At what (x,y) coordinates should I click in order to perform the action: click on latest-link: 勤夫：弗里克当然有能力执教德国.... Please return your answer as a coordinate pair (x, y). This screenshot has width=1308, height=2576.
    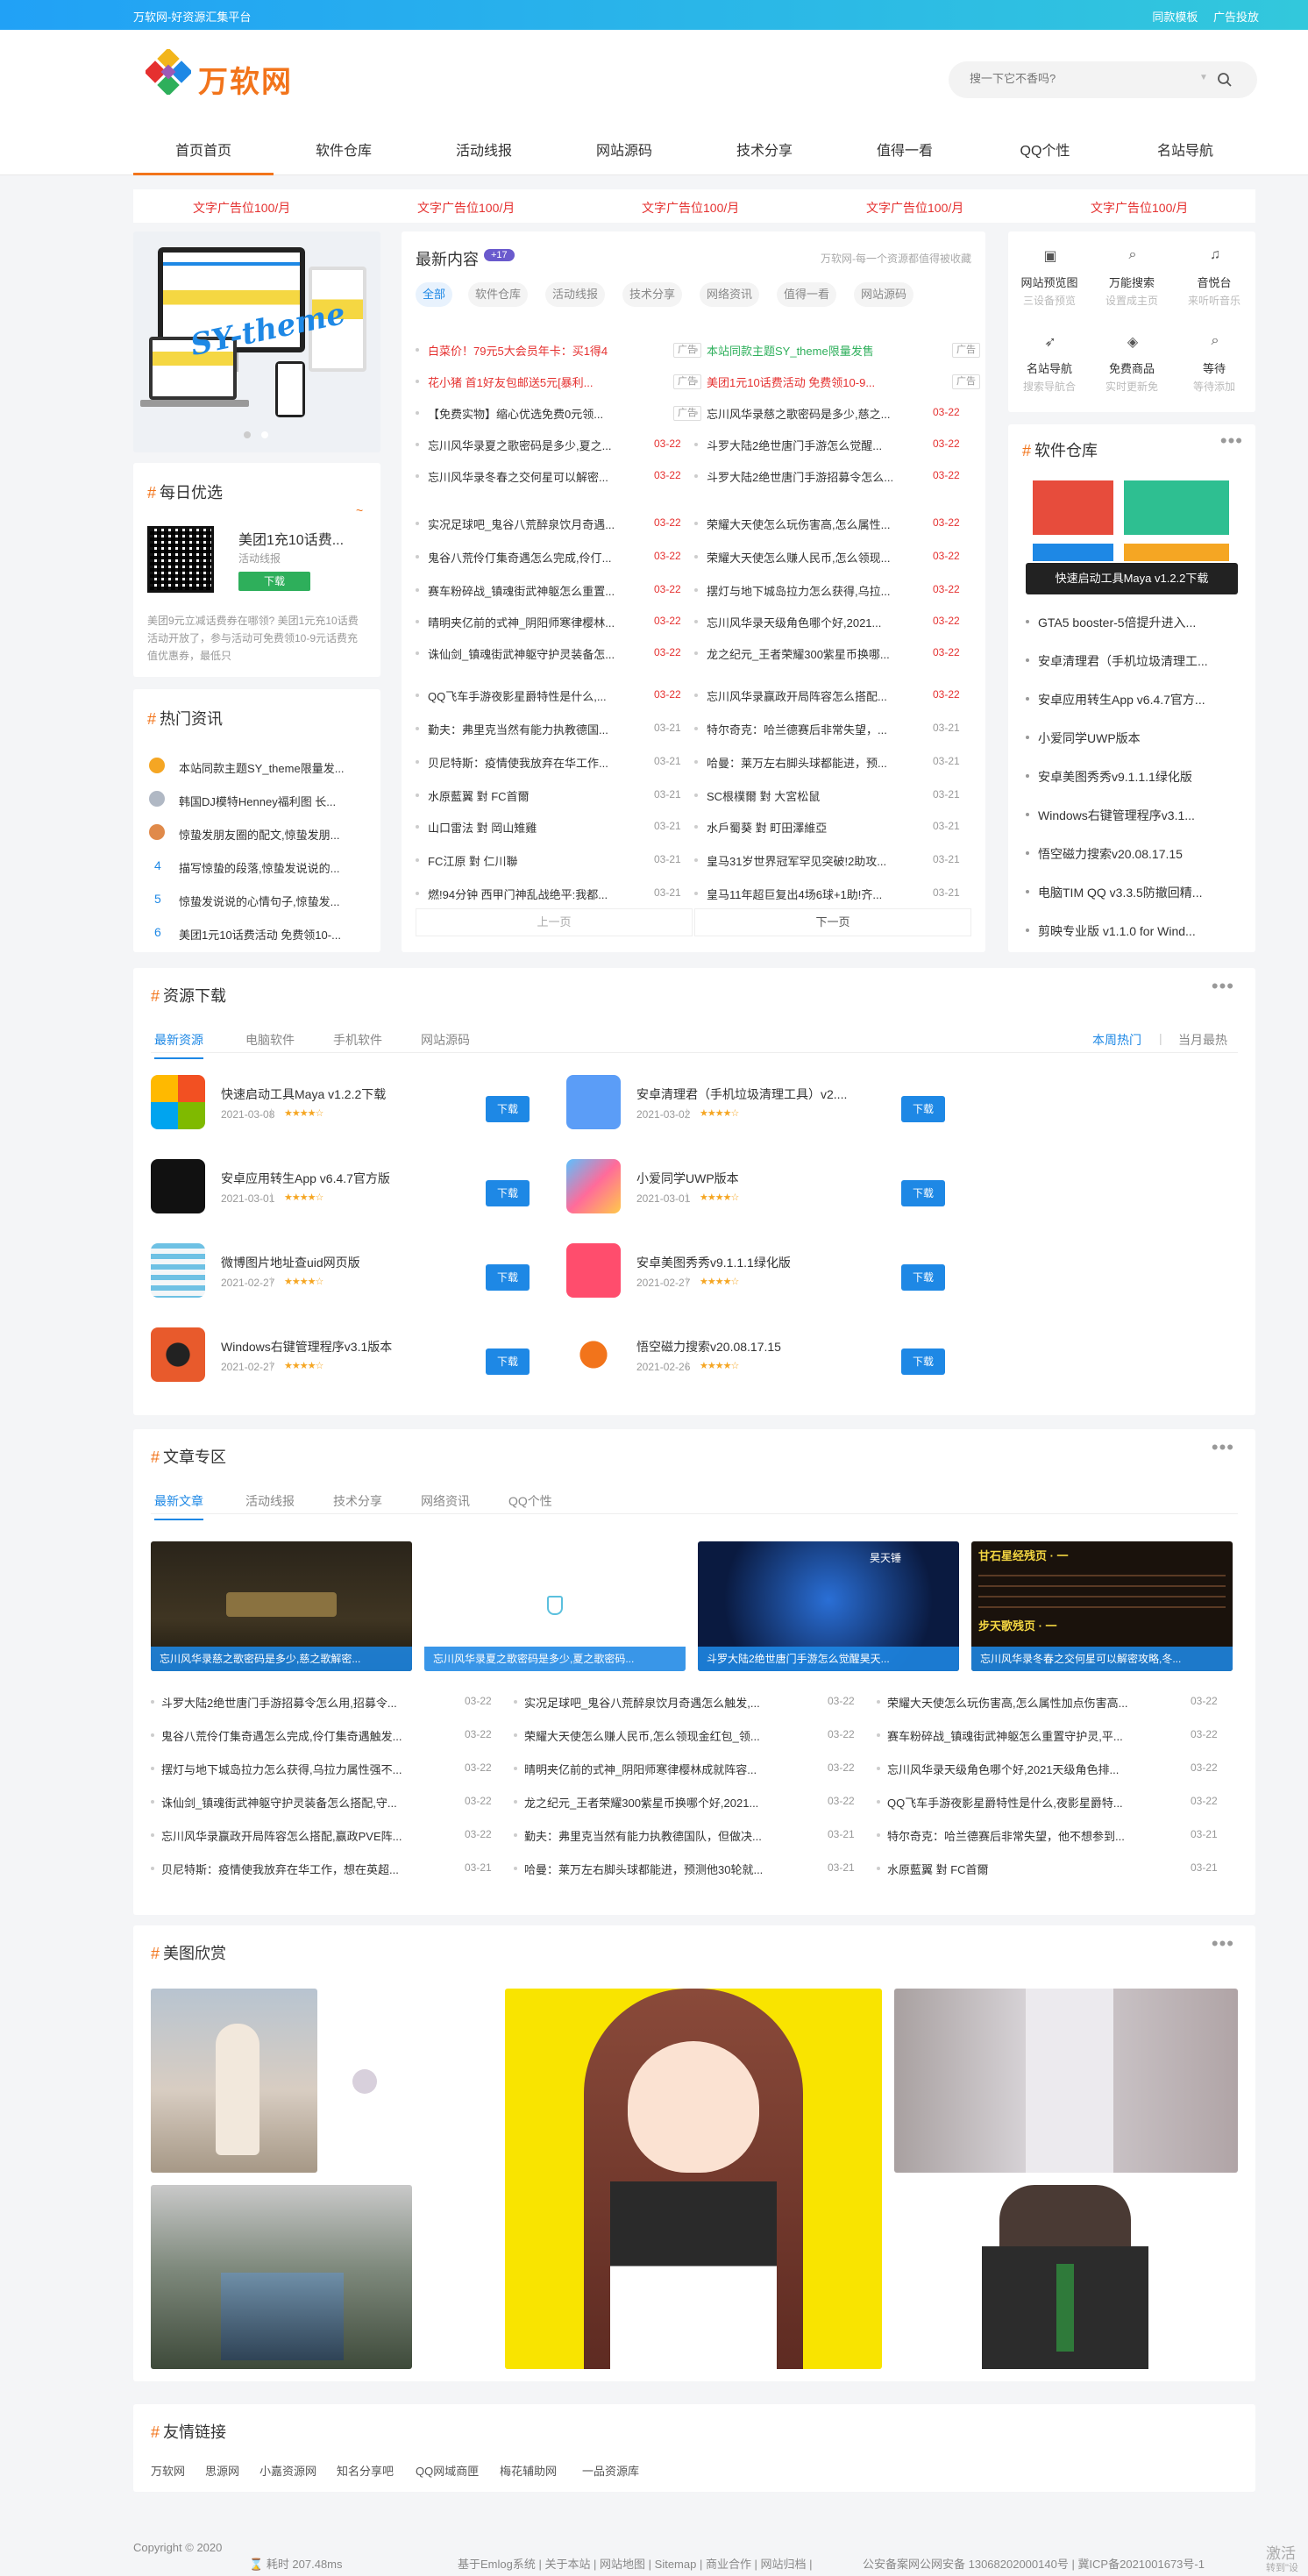
    Looking at the image, I should click on (533, 729).